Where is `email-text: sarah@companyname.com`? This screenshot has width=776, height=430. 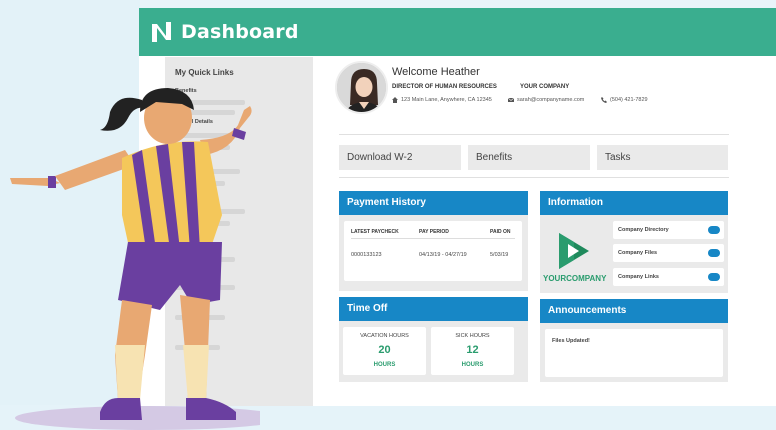 email-text: sarah@companyname.com is located at coordinates (551, 100).